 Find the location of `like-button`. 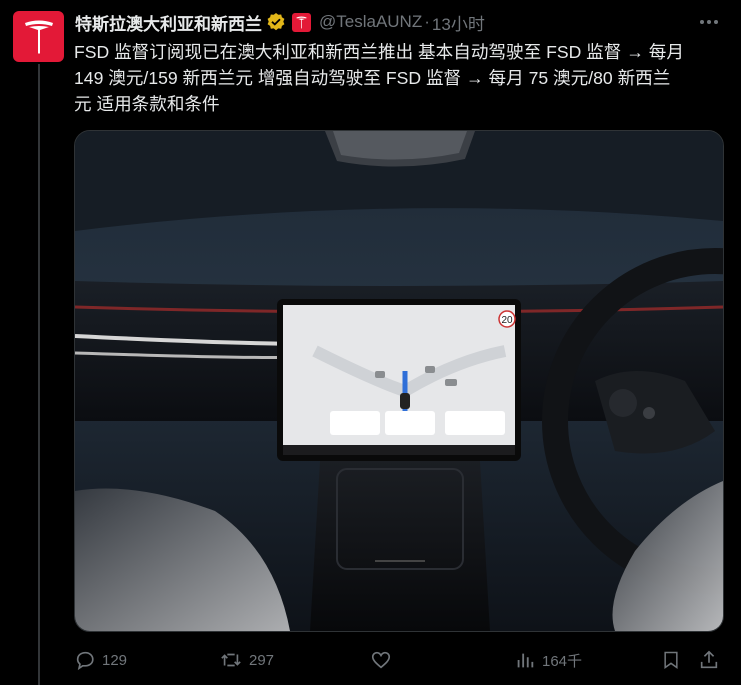

like-button is located at coordinates (381, 660).